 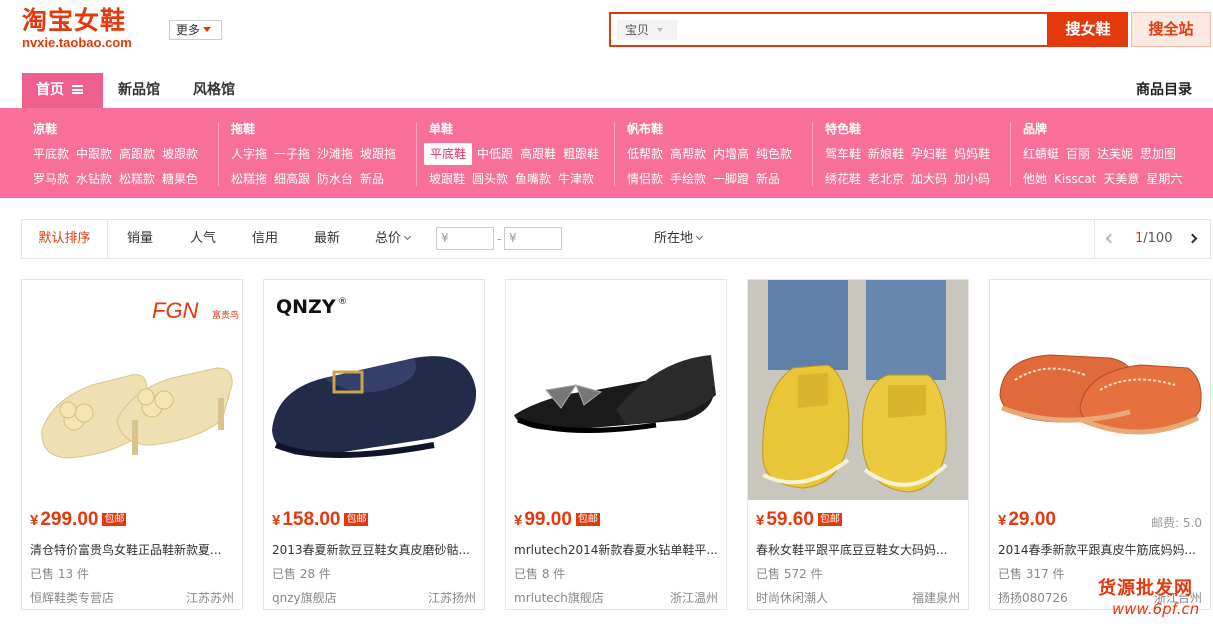 I want to click on category-link: 新娘鞋, so click(x=886, y=154).